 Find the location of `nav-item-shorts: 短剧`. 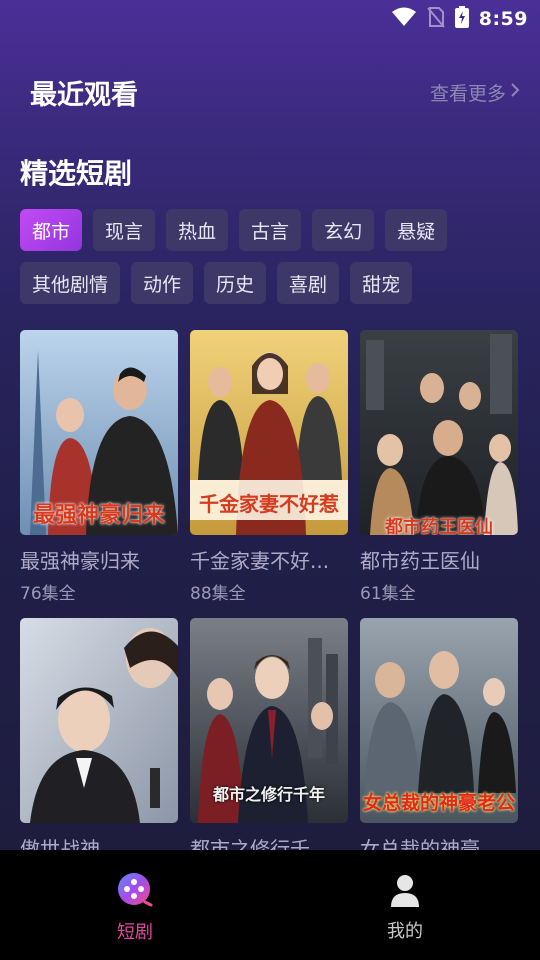

nav-item-shorts: 短剧 is located at coordinates (135, 905).